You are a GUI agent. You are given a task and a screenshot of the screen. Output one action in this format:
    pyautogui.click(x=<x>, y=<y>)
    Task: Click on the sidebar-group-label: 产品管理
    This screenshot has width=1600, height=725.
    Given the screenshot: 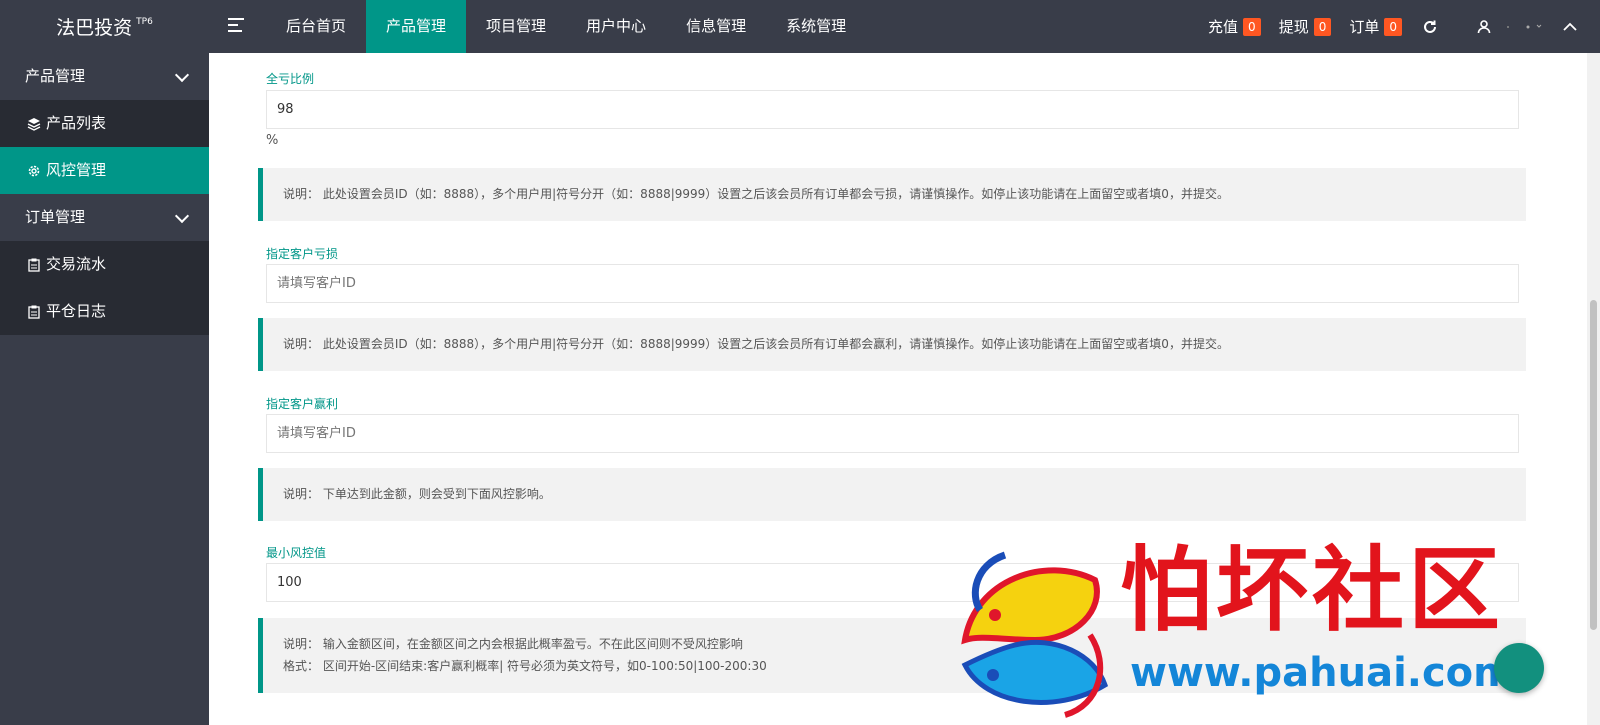 What is the action you would take?
    pyautogui.click(x=55, y=76)
    